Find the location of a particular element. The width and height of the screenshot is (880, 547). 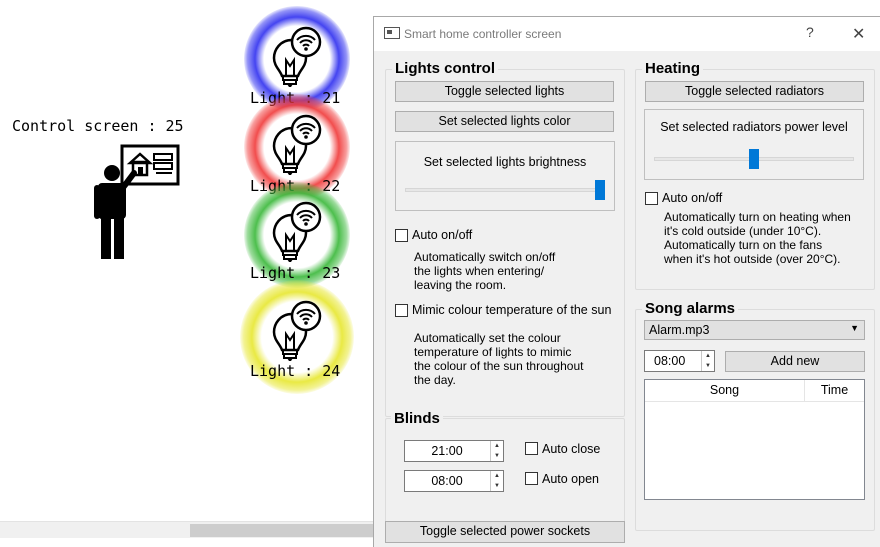

alarm-time-spinner: 08:00 ▲ ▼ is located at coordinates (679, 361).